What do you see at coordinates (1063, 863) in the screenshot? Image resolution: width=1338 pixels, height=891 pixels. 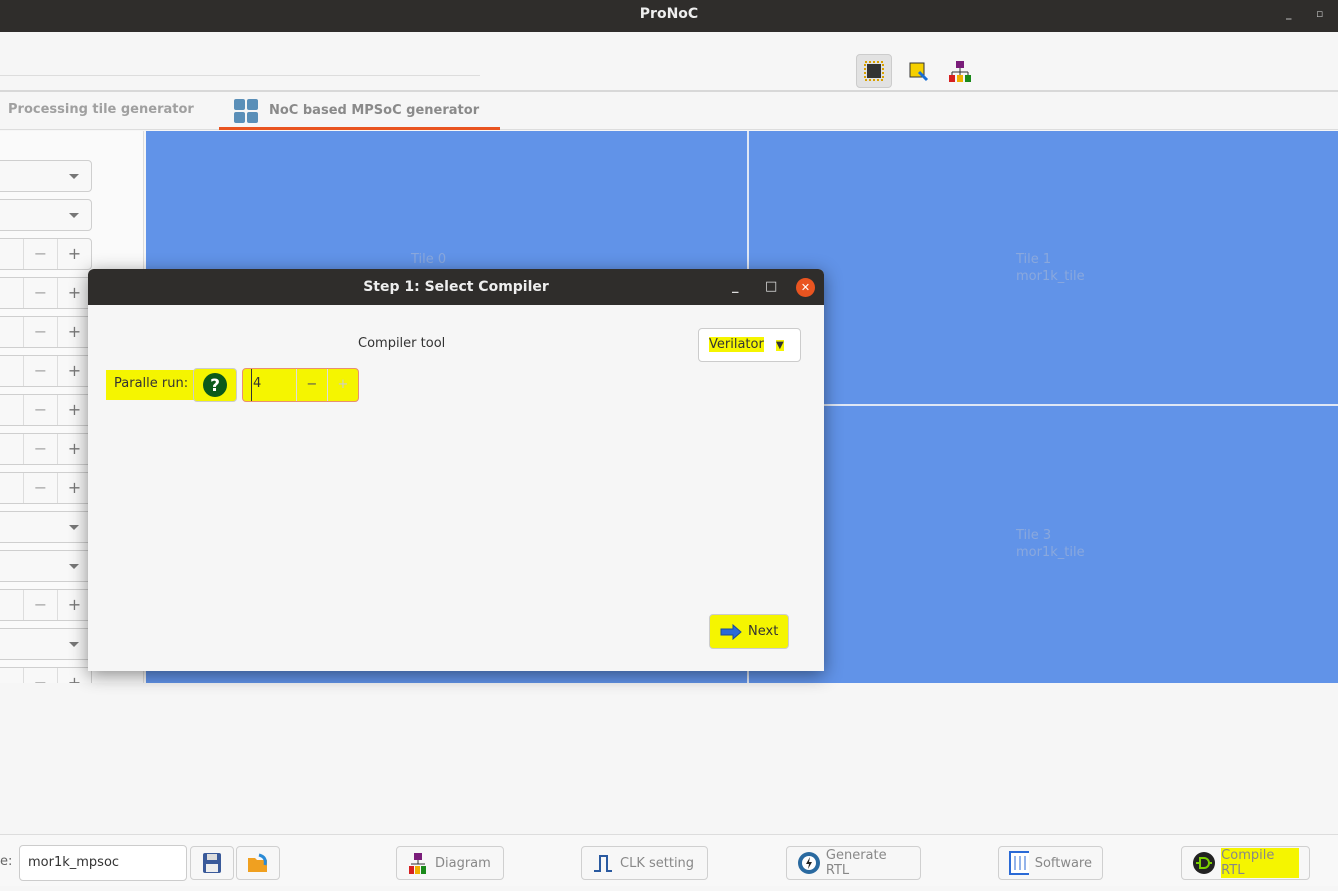 I see `button-label: Software` at bounding box center [1063, 863].